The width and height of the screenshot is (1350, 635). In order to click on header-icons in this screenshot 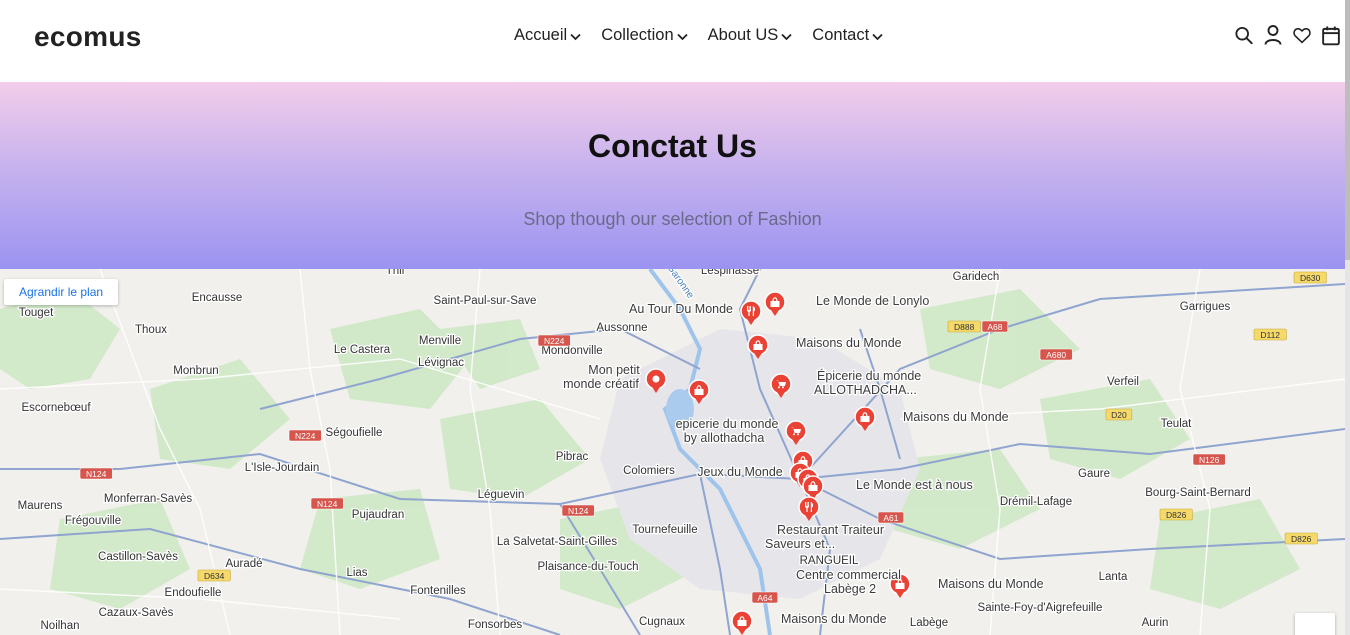, I will do `click(1287, 35)`.